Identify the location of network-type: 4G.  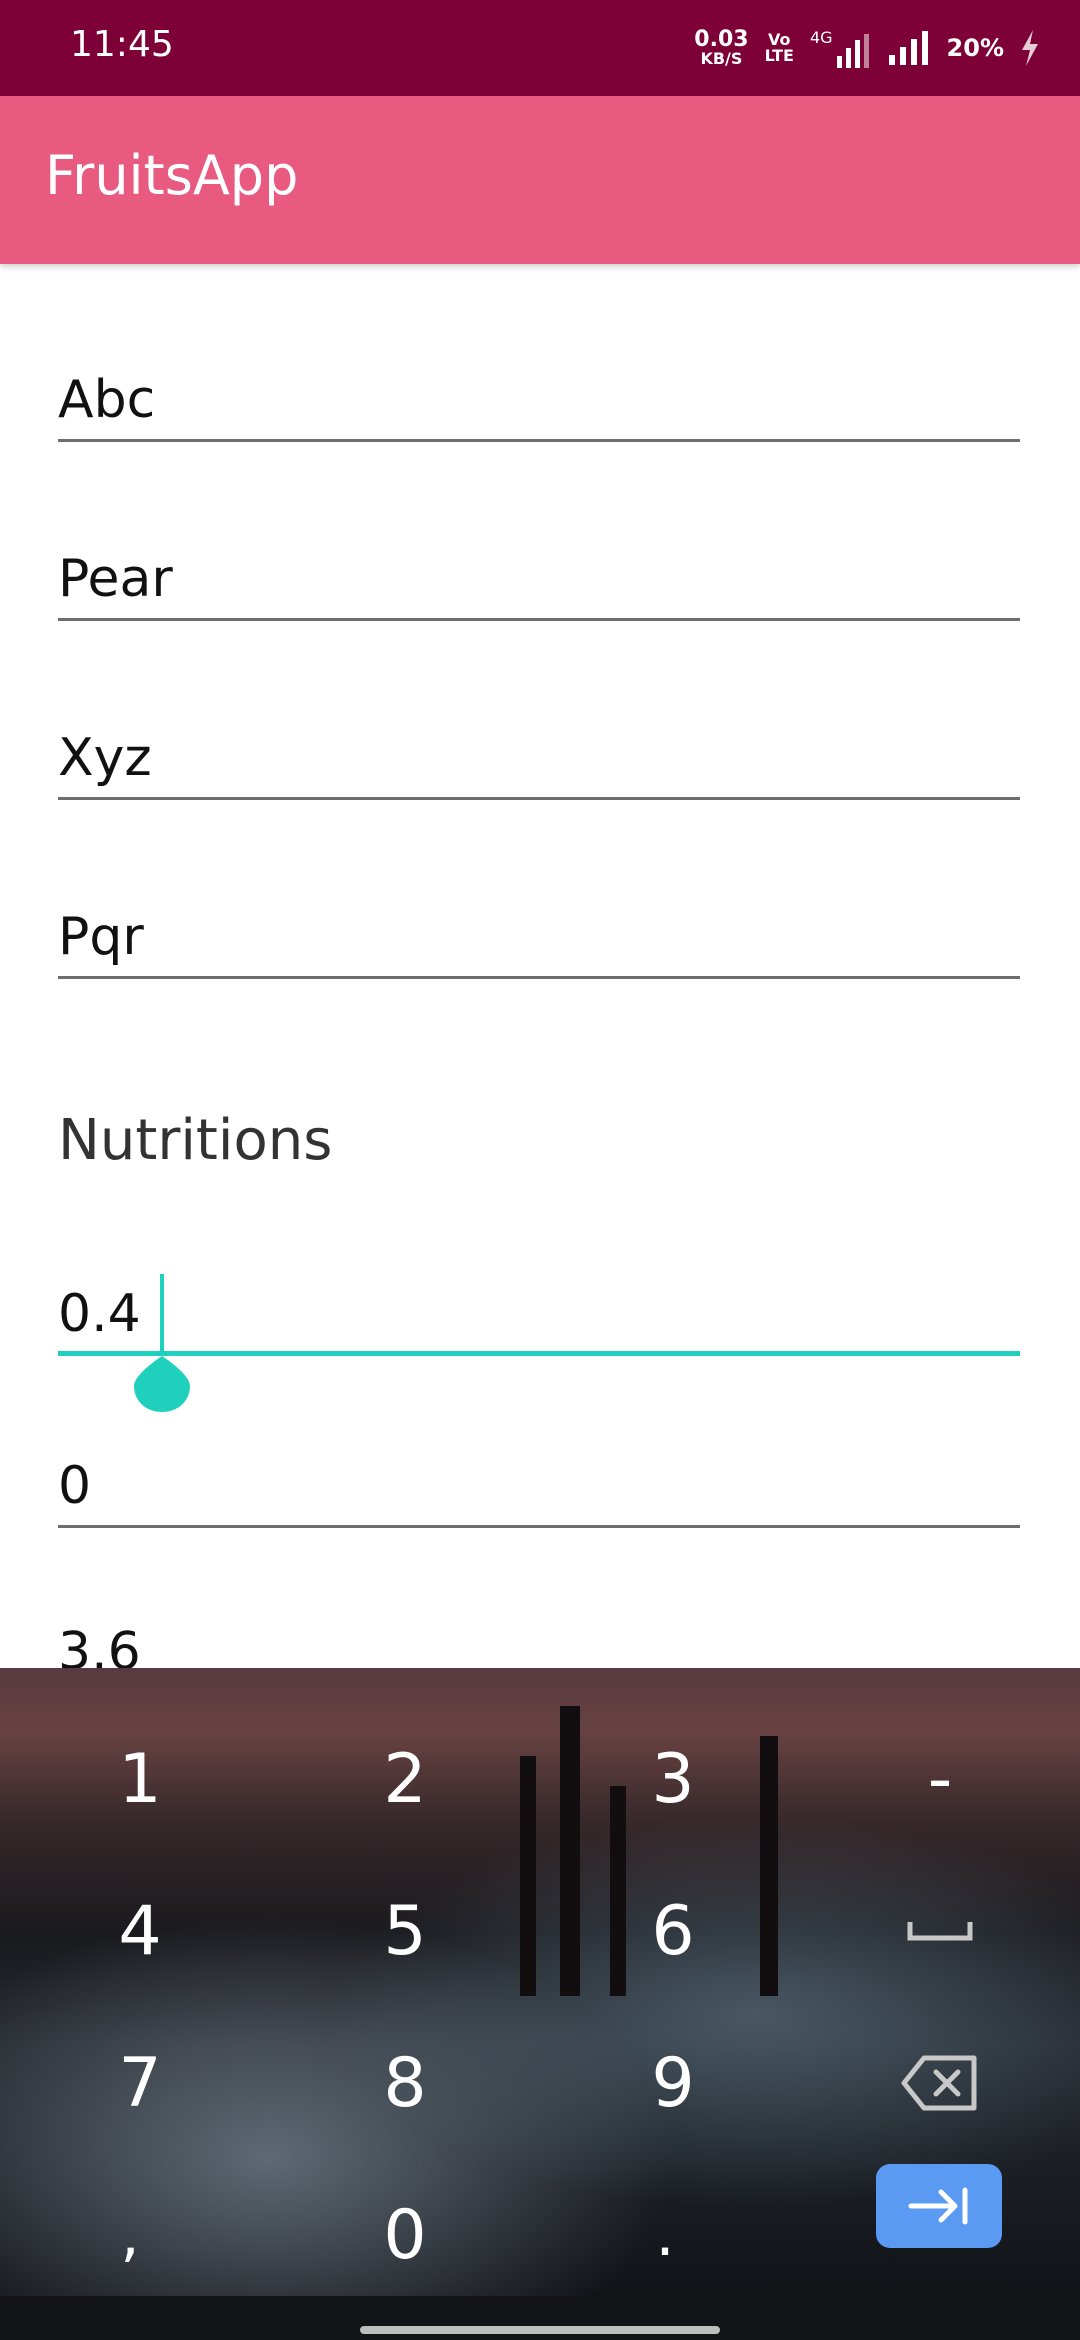
(821, 37).